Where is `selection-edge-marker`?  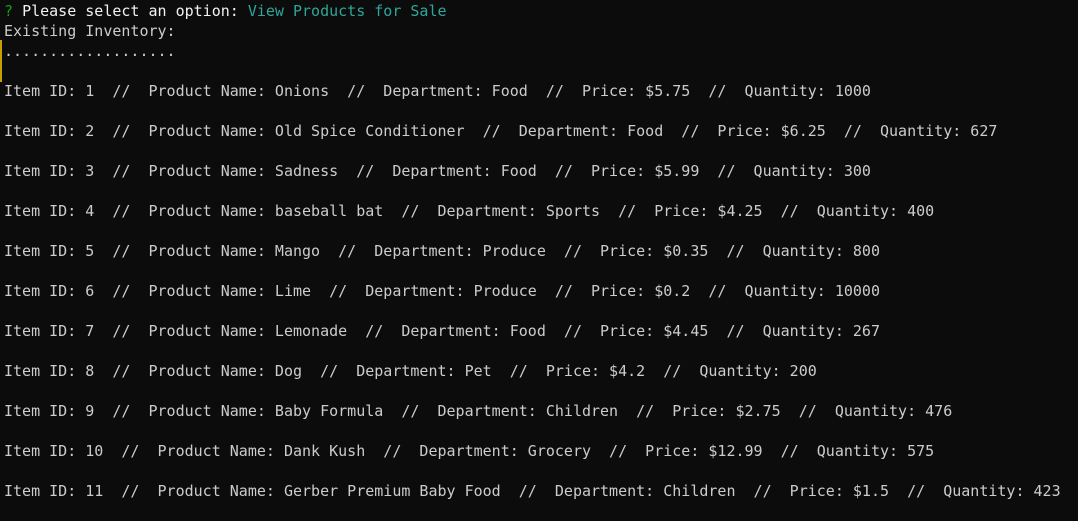
selection-edge-marker is located at coordinates (1, 61).